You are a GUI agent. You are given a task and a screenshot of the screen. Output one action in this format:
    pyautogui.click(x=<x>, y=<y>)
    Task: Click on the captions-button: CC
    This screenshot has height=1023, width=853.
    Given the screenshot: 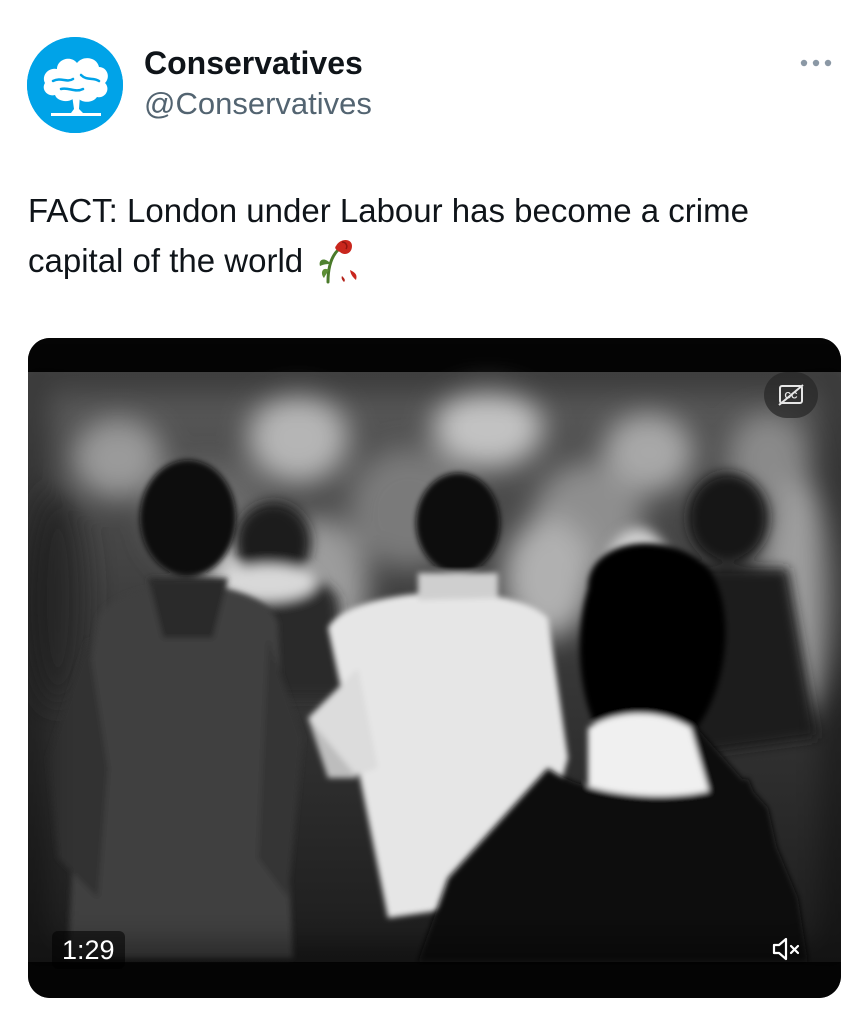 What is the action you would take?
    pyautogui.click(x=791, y=395)
    